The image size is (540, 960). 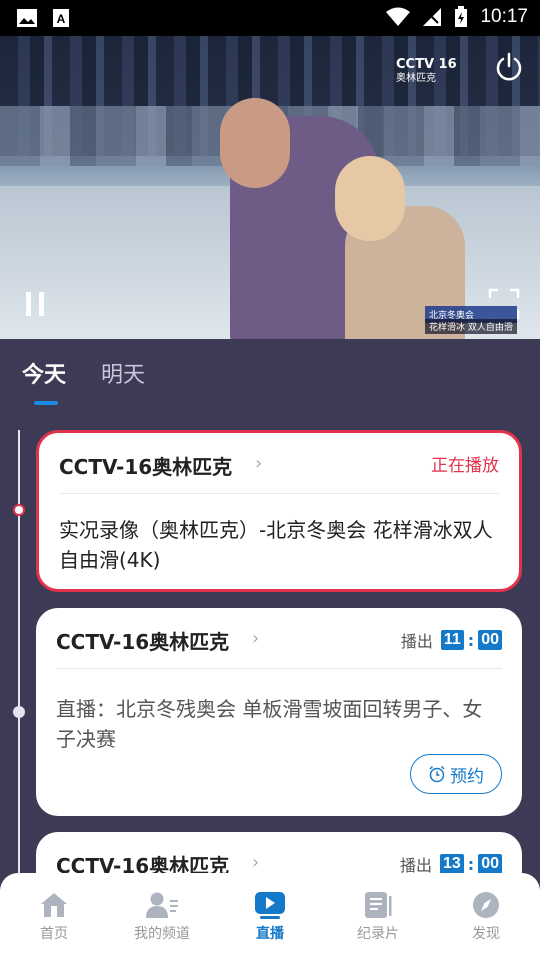 I want to click on live-play-icon, so click(x=270, y=905).